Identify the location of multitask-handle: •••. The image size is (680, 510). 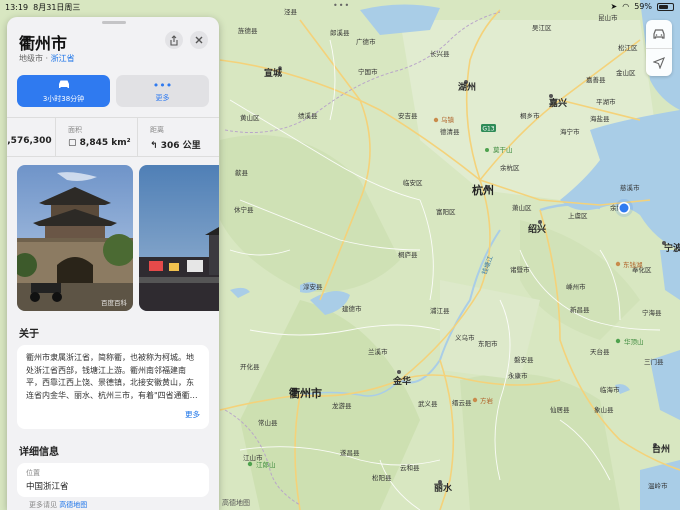
(341, 5).